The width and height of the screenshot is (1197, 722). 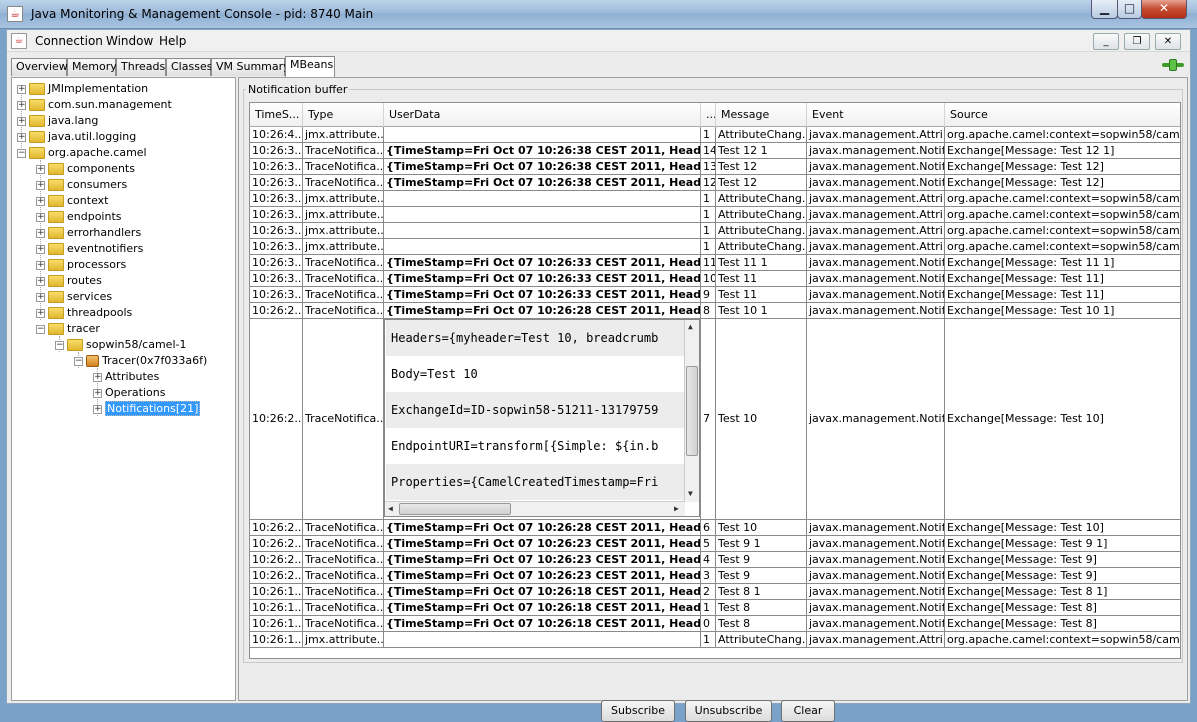 What do you see at coordinates (84, 313) in the screenshot?
I see `tree-node-threadpools: + threadpools` at bounding box center [84, 313].